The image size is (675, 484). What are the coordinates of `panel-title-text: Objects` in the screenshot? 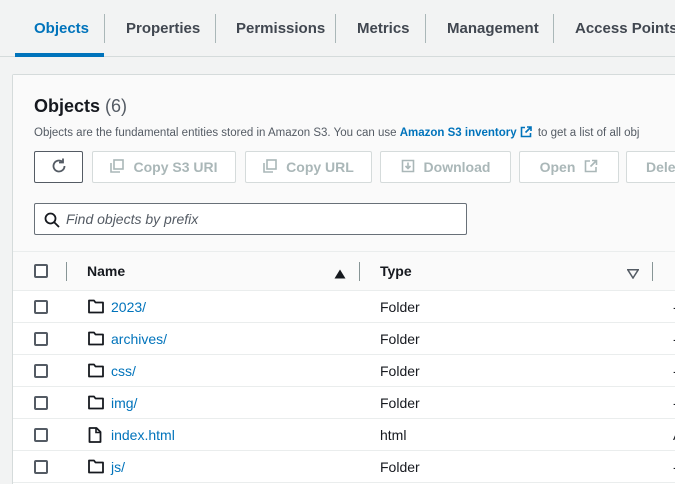 It's located at (67, 106).